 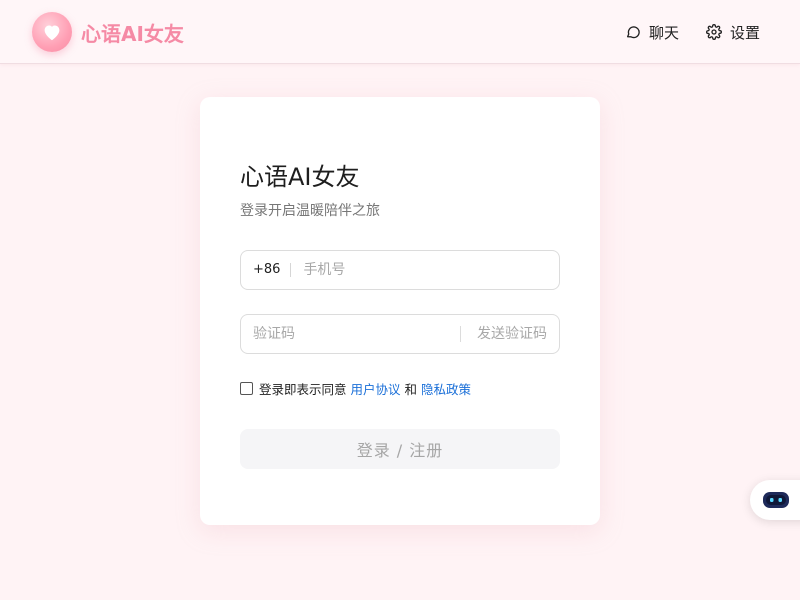 I want to click on privacy-policy-link: 隐私政策, so click(x=446, y=388).